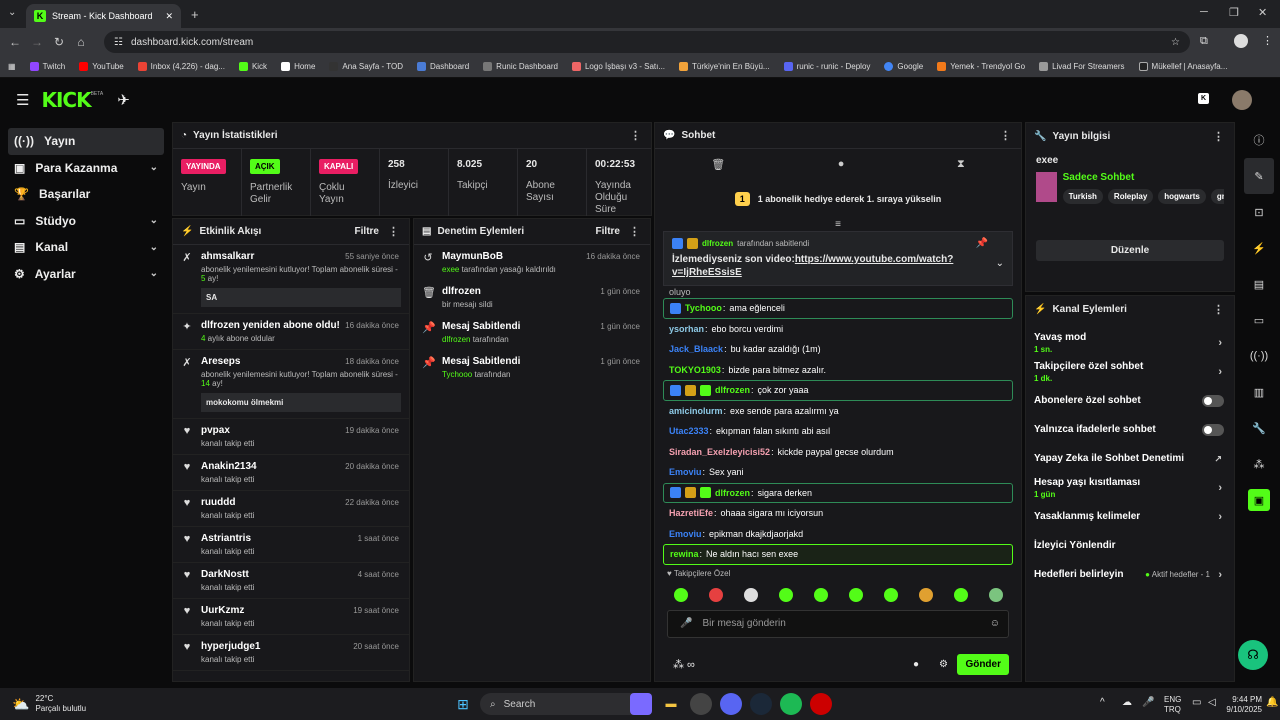 Image resolution: width=1280 pixels, height=720 pixels. I want to click on kick-home-icon: K, so click(1204, 98).